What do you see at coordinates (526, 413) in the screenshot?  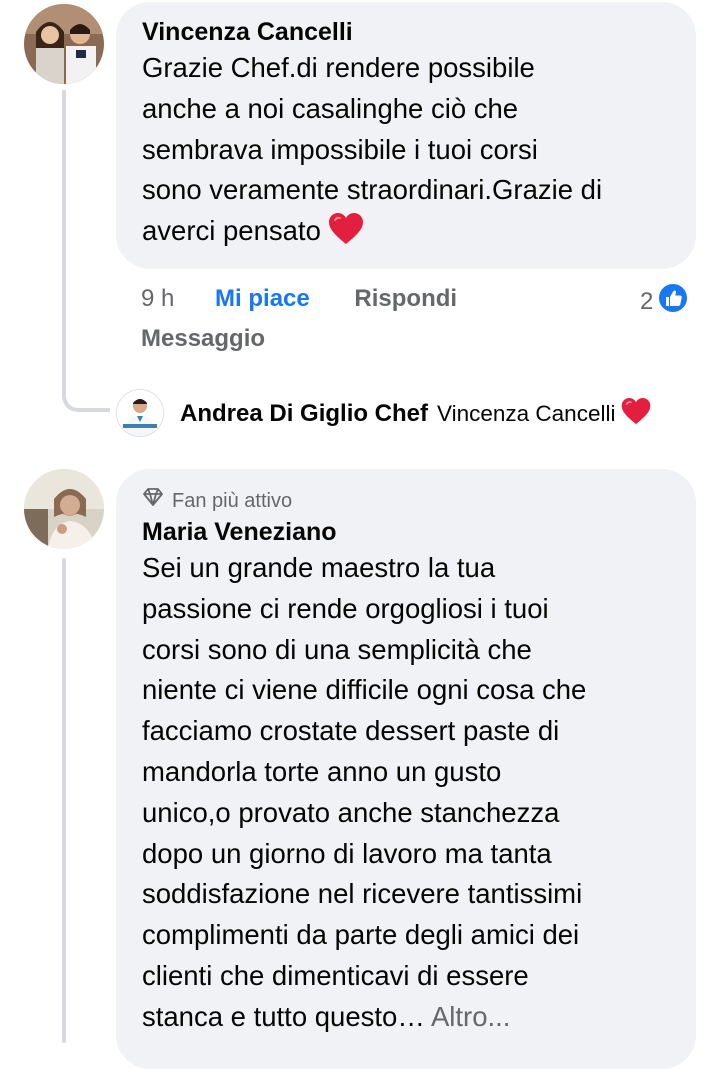 I see `reply-text: Vincenza Cancelli` at bounding box center [526, 413].